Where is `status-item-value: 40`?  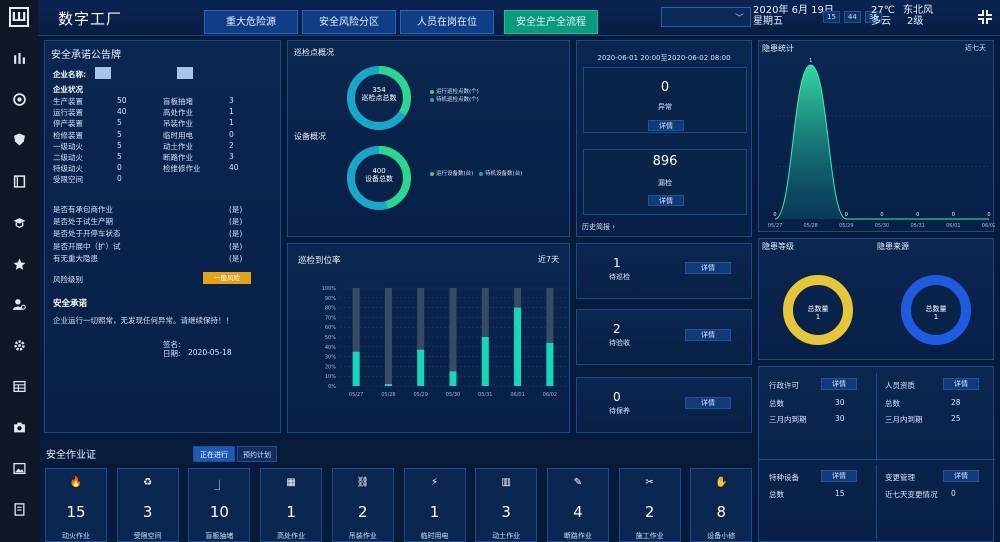 status-item-value: 40 is located at coordinates (122, 112).